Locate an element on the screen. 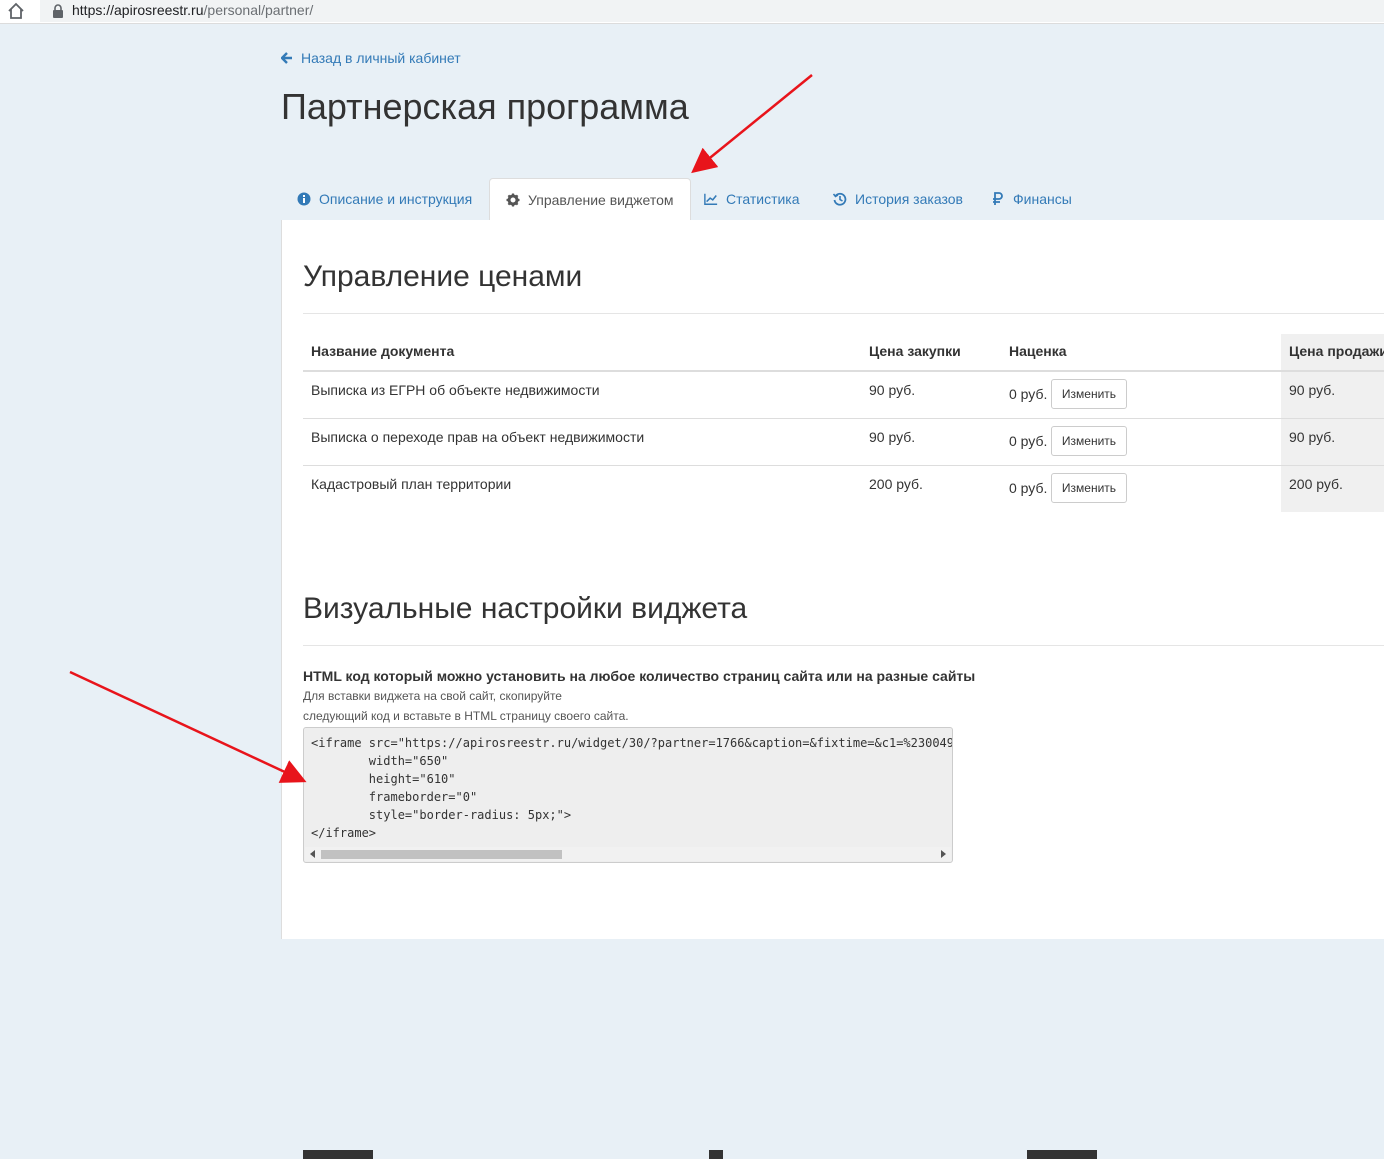 This screenshot has width=1384, height=1159. annotation-arrow-to-code is located at coordinates (188, 726).